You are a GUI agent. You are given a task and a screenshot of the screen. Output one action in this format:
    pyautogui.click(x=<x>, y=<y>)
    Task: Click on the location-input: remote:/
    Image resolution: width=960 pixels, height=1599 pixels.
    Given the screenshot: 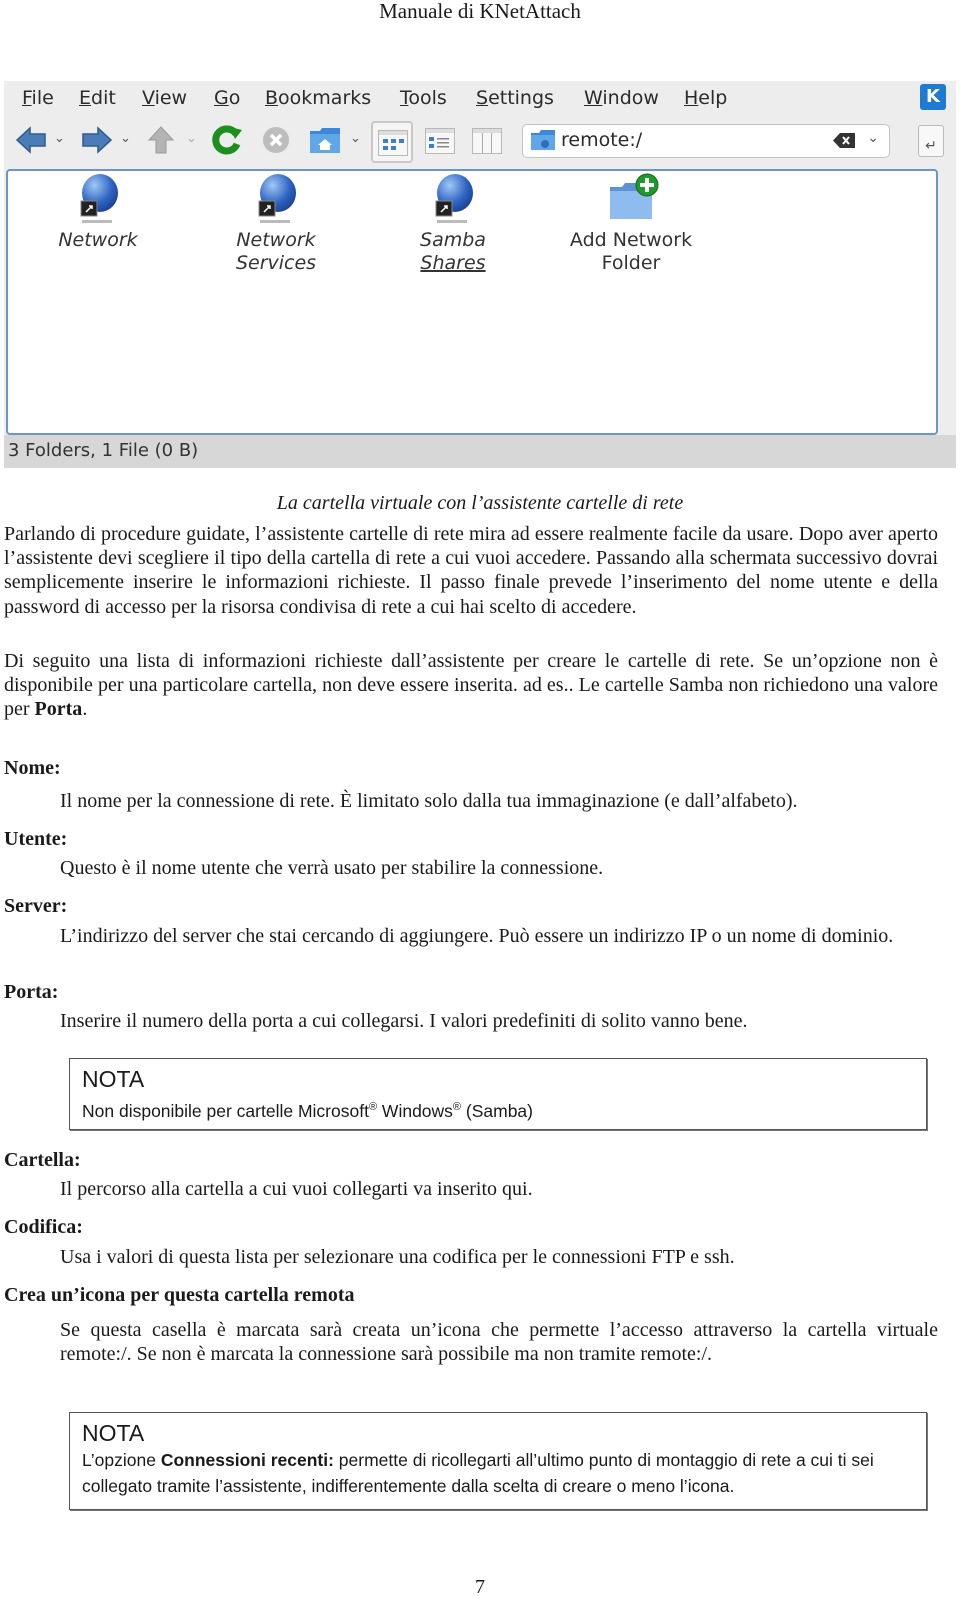 What is the action you would take?
    pyautogui.click(x=601, y=140)
    